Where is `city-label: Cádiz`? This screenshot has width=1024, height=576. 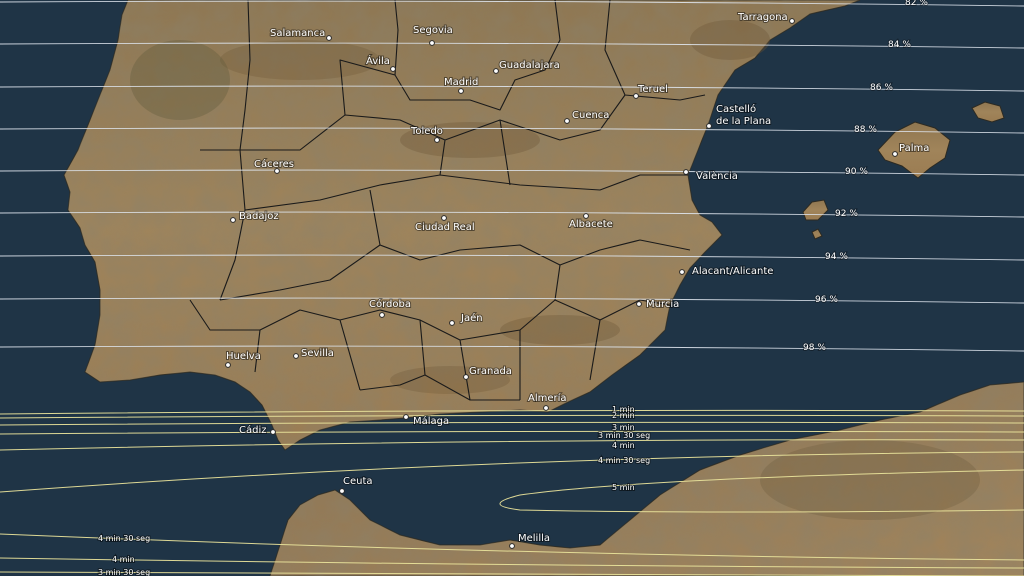
city-label: Cádiz is located at coordinates (253, 430).